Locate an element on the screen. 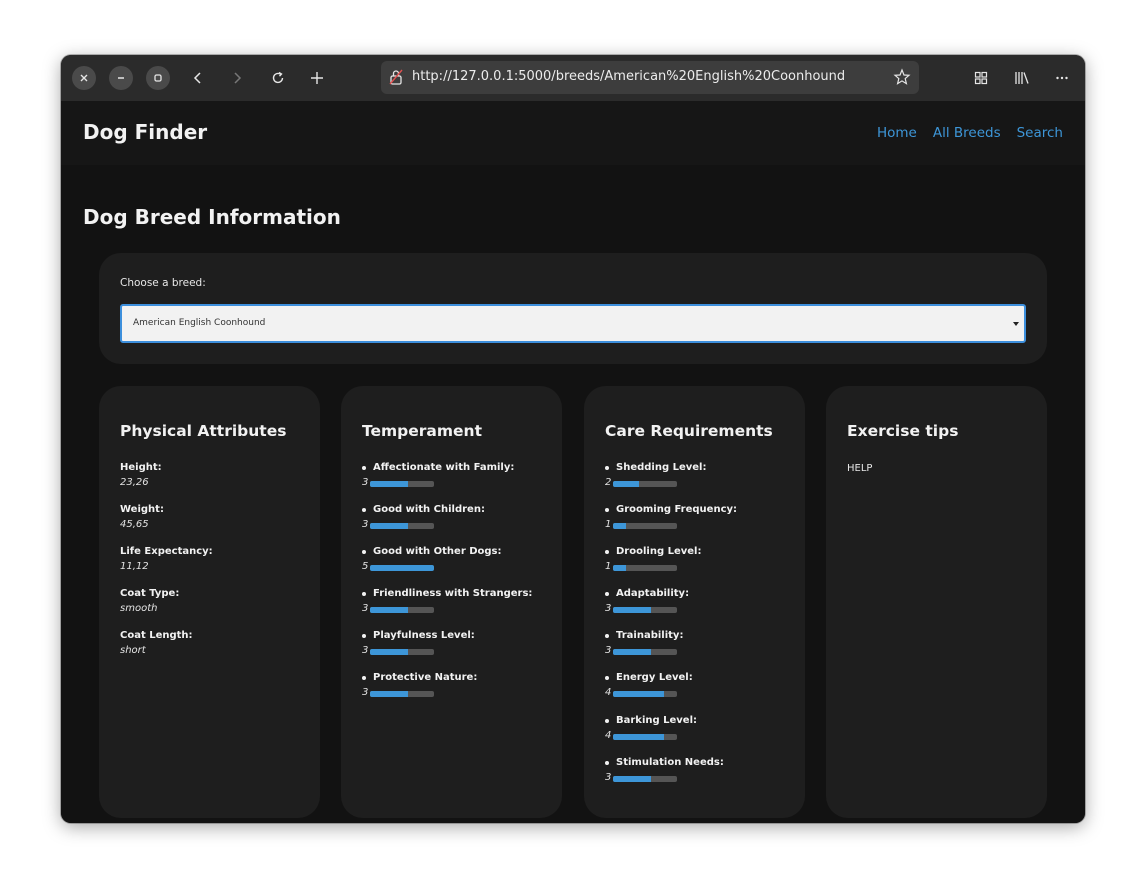 The width and height of the screenshot is (1146, 890). exercise-tips-title: Exercise tips is located at coordinates (903, 431).